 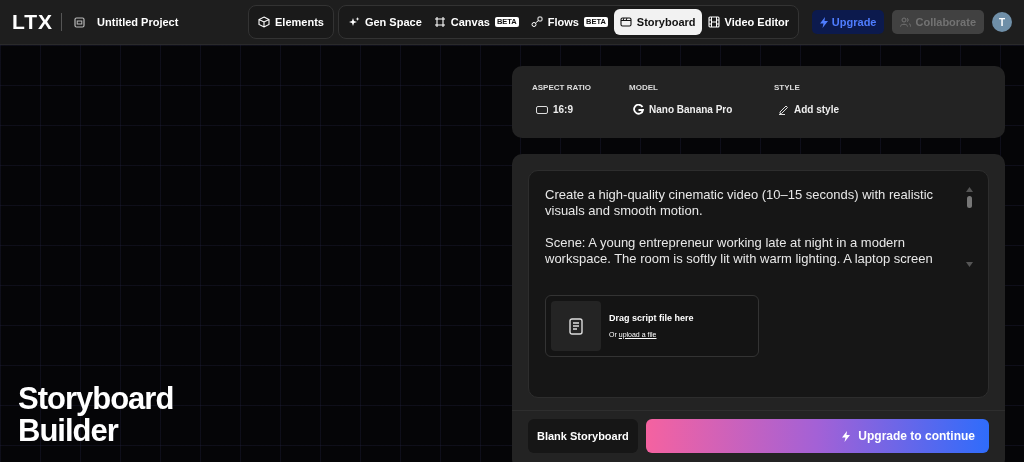 What do you see at coordinates (583, 436) in the screenshot?
I see `blank-storyboard-button: Blank Storyboard` at bounding box center [583, 436].